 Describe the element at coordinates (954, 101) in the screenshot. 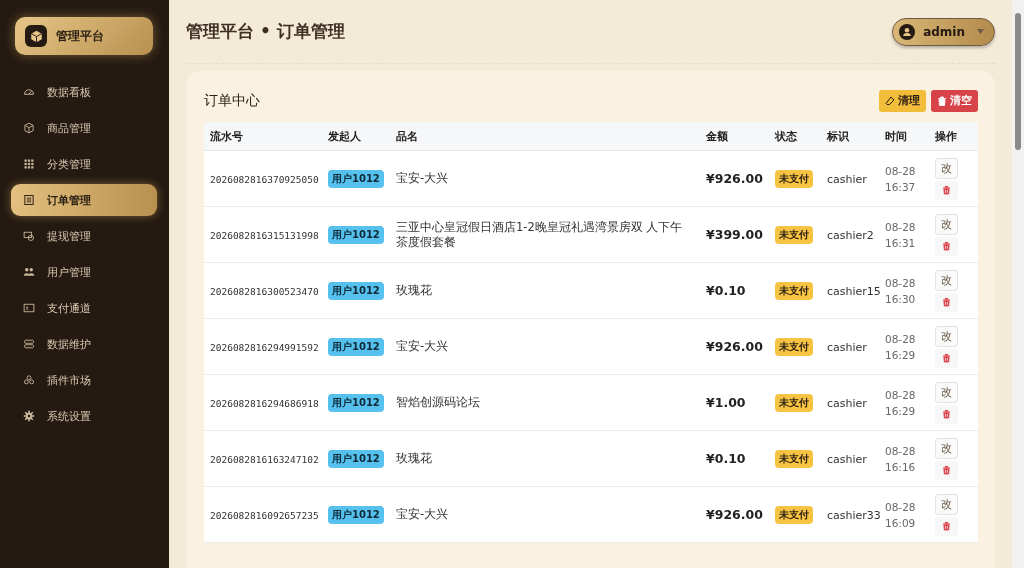

I see `clear-button: 清空` at that location.